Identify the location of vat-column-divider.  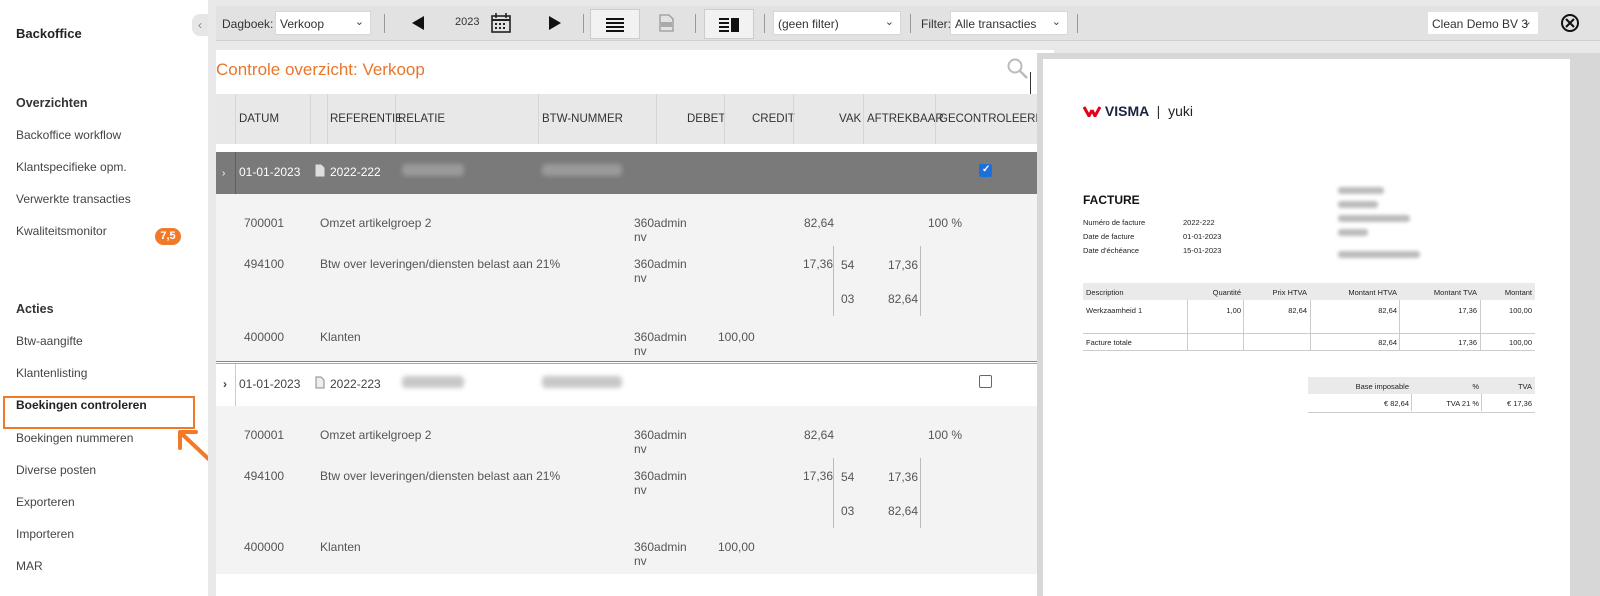
(1481, 402).